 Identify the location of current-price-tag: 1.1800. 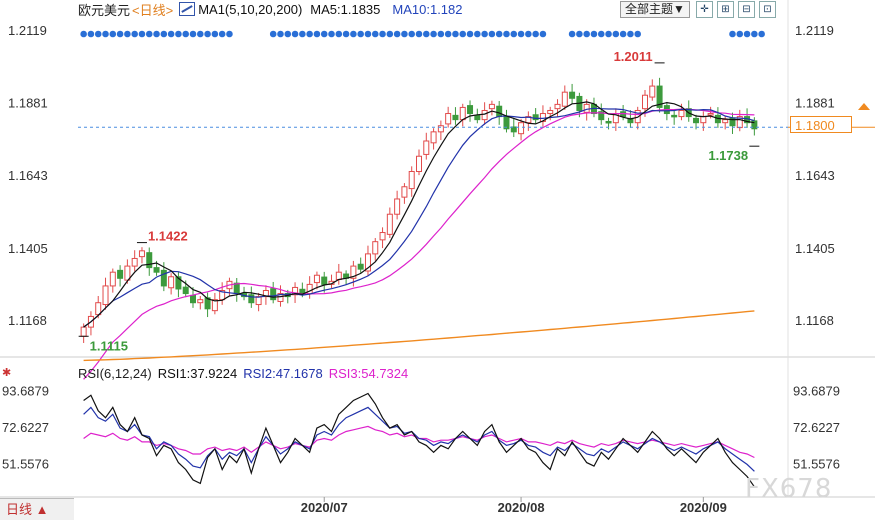
(821, 124).